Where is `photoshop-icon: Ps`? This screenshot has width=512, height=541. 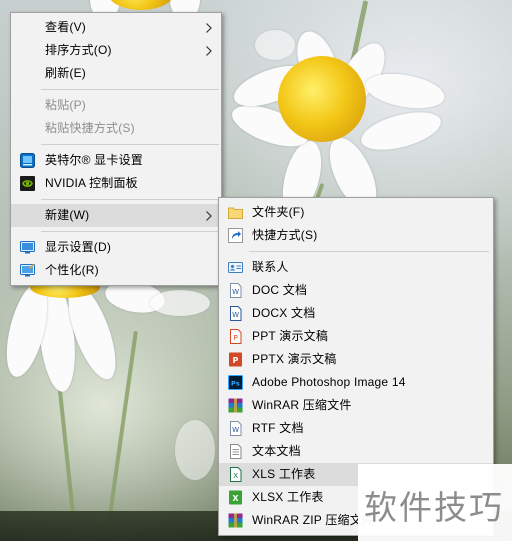
photoshop-icon: Ps is located at coordinates (235, 382).